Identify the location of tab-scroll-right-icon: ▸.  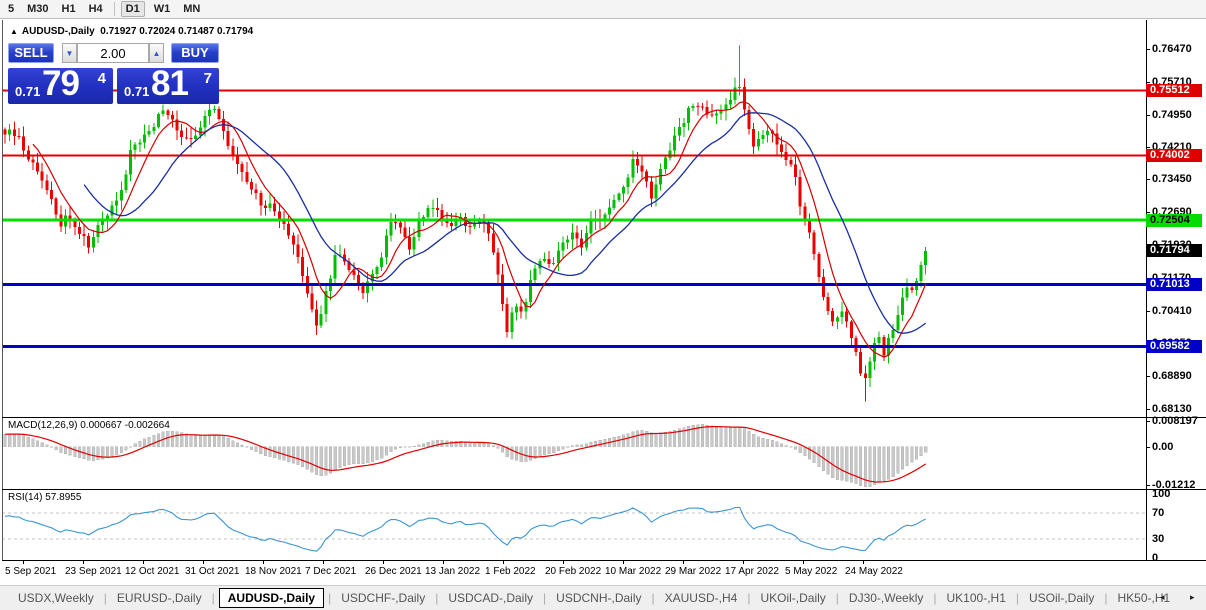
(1192, 597).